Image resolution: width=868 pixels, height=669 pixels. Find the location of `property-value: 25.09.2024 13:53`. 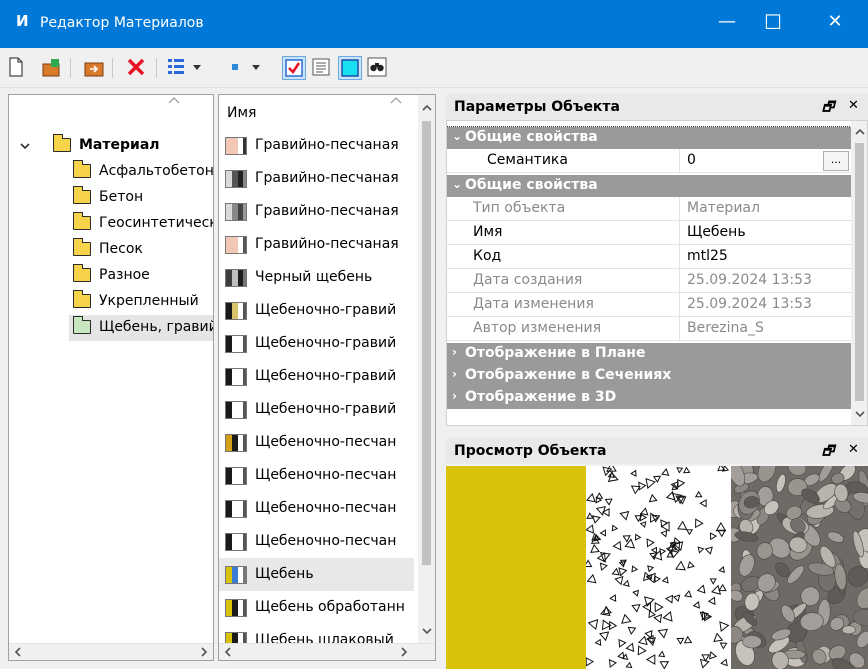

property-value: 25.09.2024 13:53 is located at coordinates (749, 280).